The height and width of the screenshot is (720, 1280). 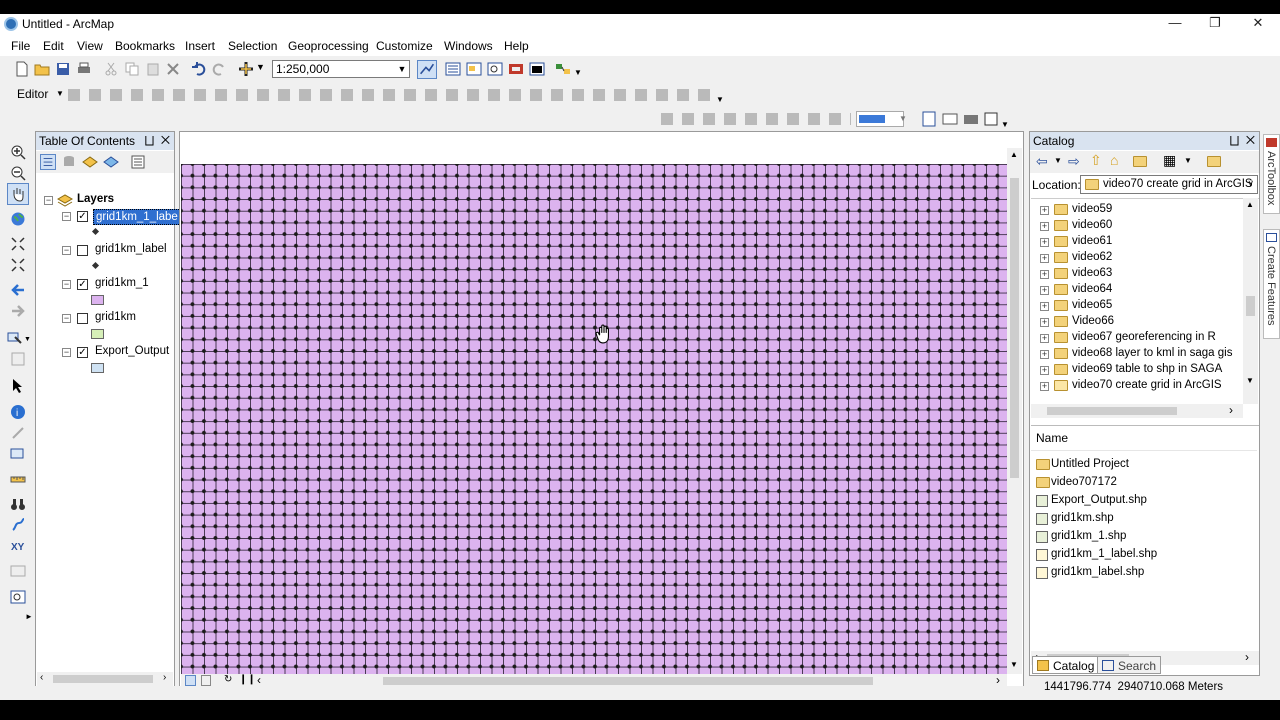 What do you see at coordinates (328, 46) in the screenshot?
I see `menu-geoprocessing: Geoprocessing` at bounding box center [328, 46].